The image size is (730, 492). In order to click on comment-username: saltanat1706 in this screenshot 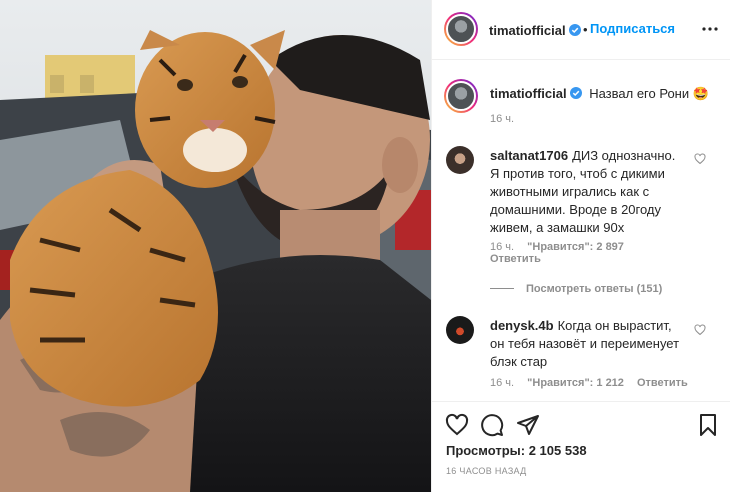, I will do `click(529, 155)`.